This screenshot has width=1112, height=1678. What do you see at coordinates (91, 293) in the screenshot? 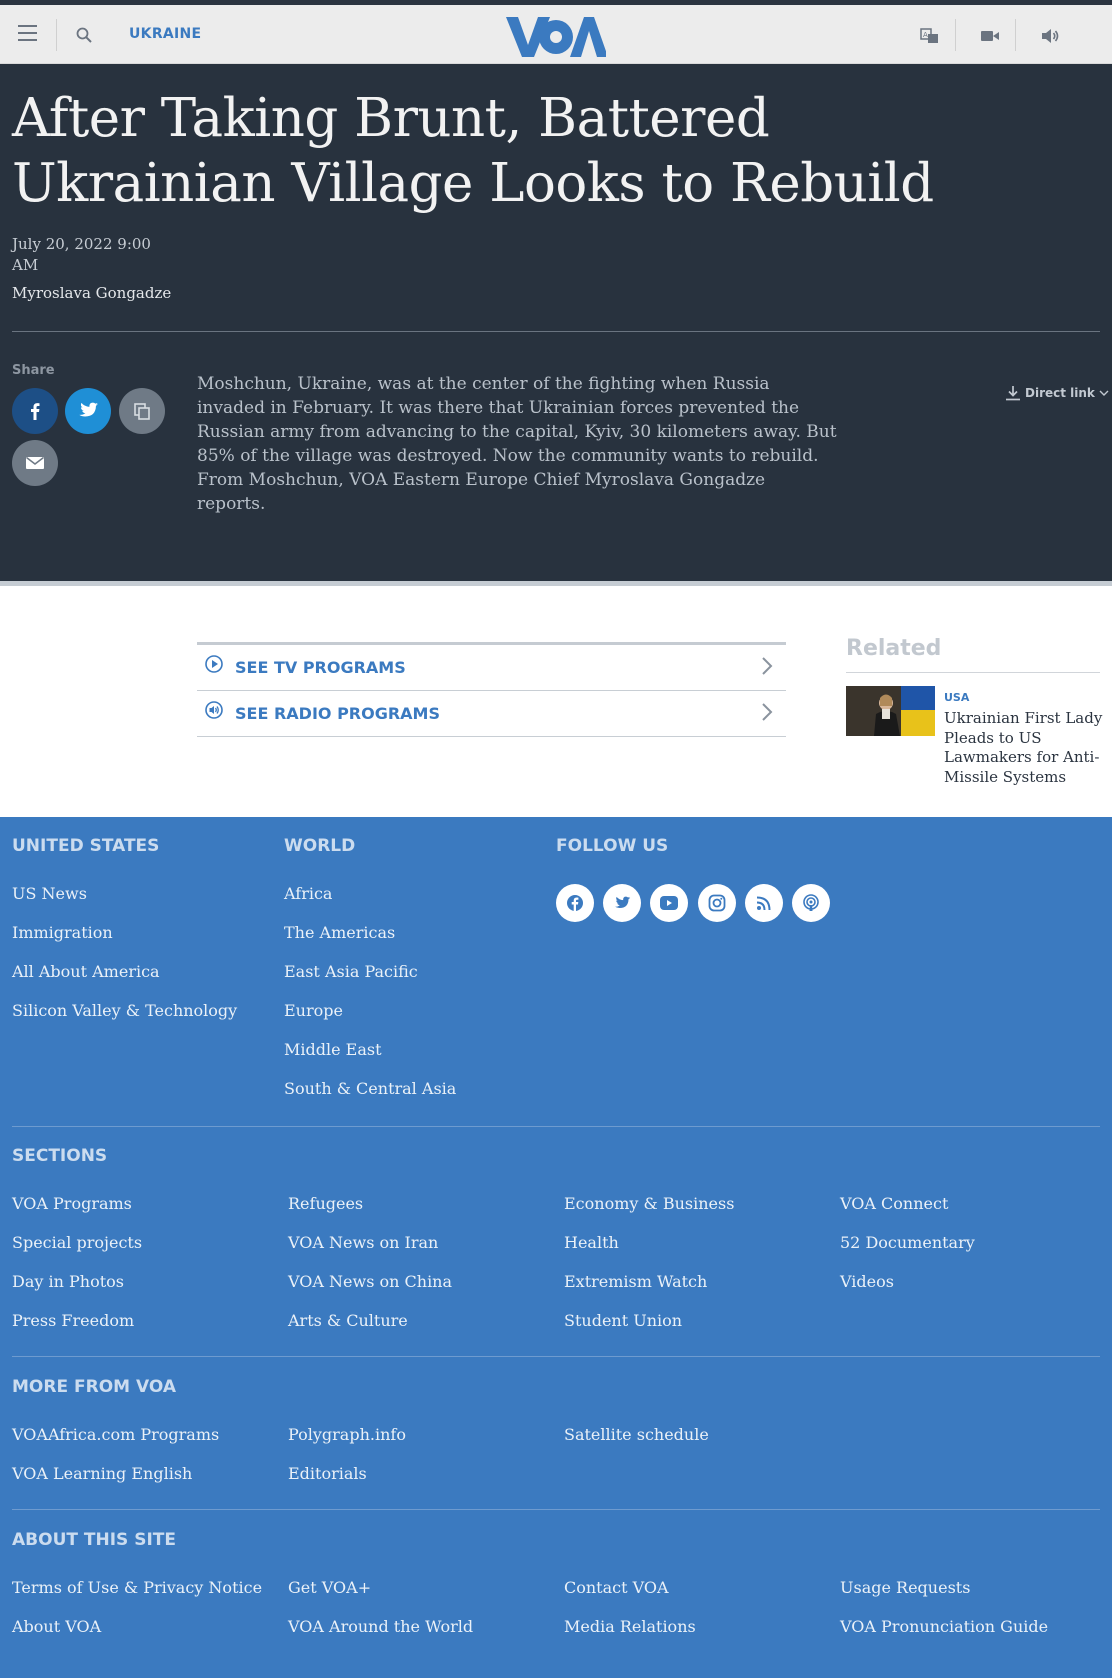
I see `author-link: Myroslava Gongadze` at bounding box center [91, 293].